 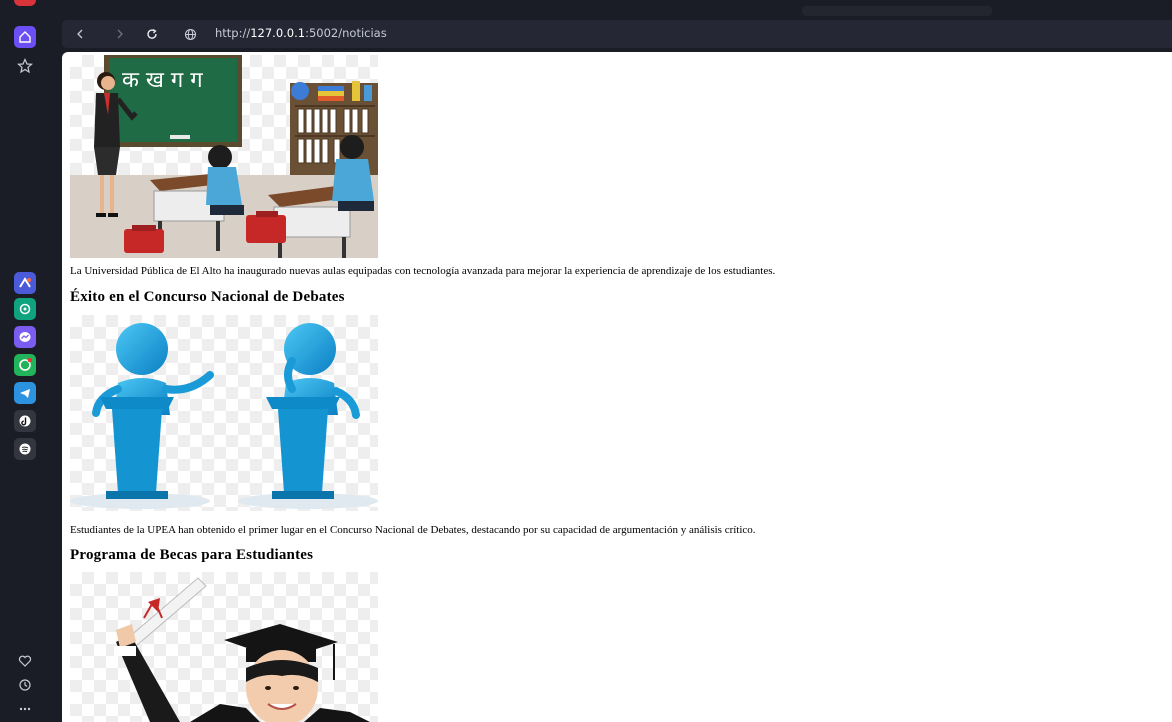 I want to click on browser-toolbar: http://127.0.0.1:5002/noticias, so click(x=617, y=26).